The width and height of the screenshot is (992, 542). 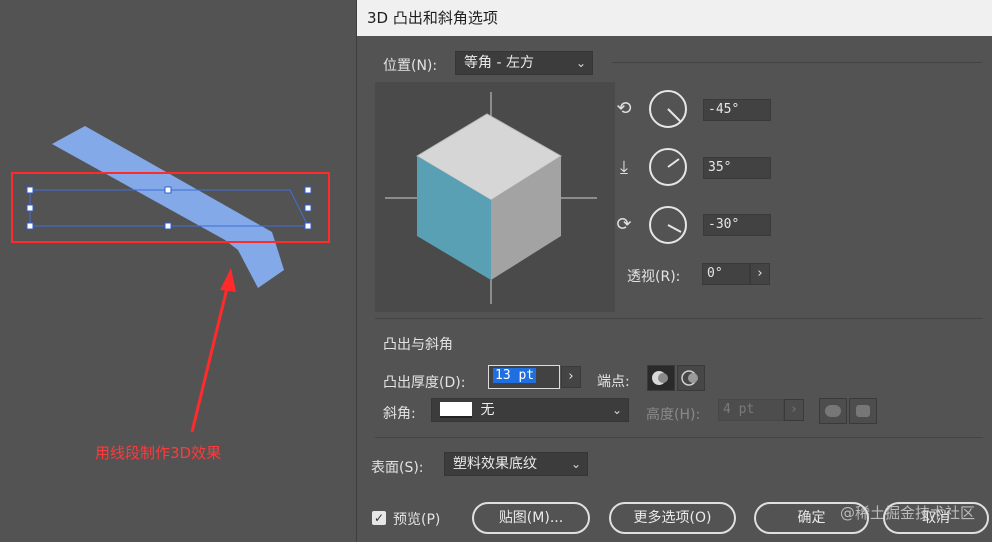 What do you see at coordinates (499, 63) in the screenshot?
I see `position-value: 等角 - 左方` at bounding box center [499, 63].